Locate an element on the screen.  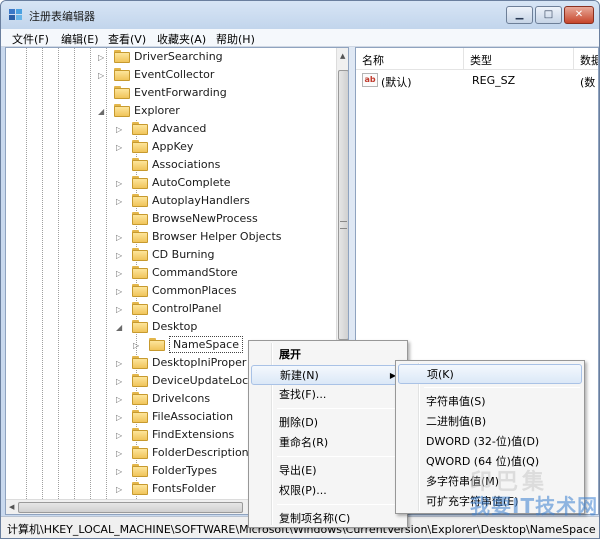
tree-item-label: DriveIcons is located at coordinates (181, 398).